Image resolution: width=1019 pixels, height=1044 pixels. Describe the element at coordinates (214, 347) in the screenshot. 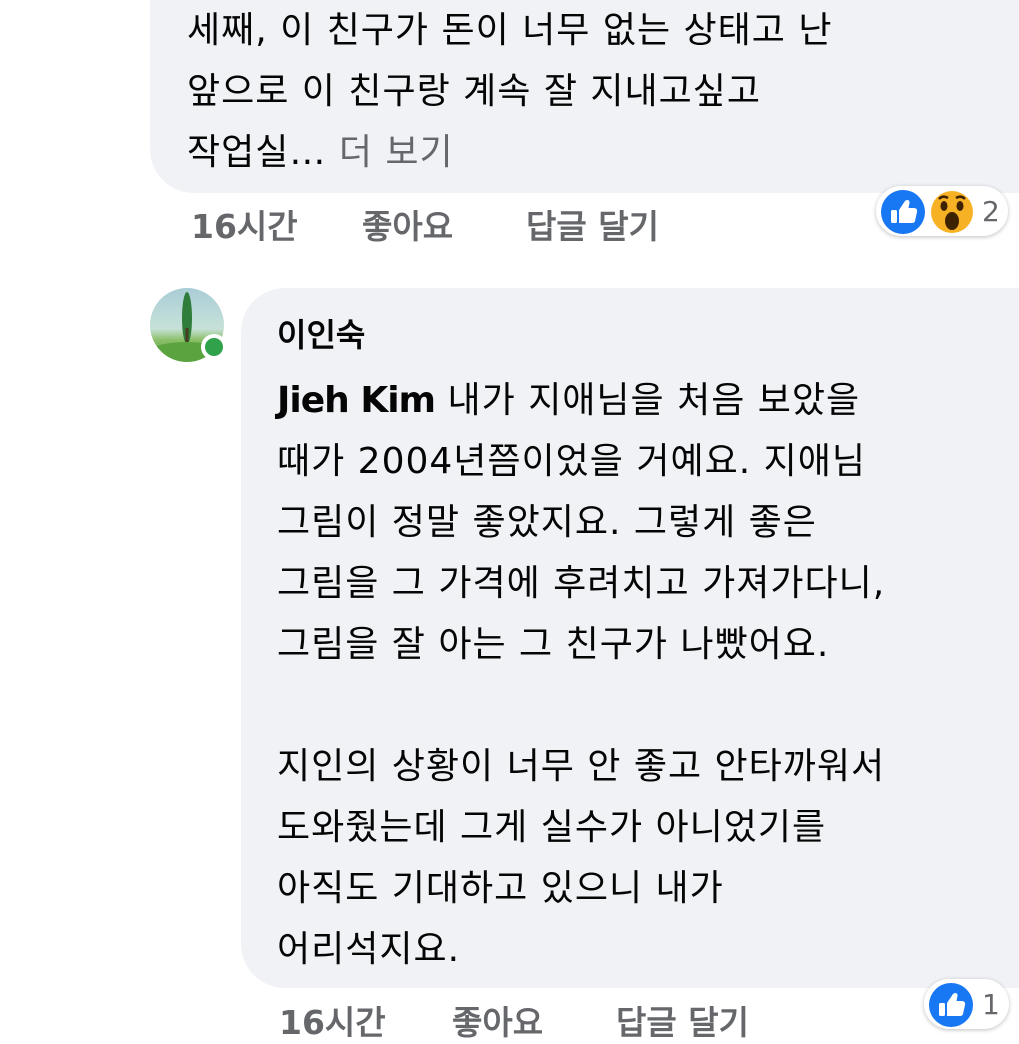

I see `online-status-dot` at that location.